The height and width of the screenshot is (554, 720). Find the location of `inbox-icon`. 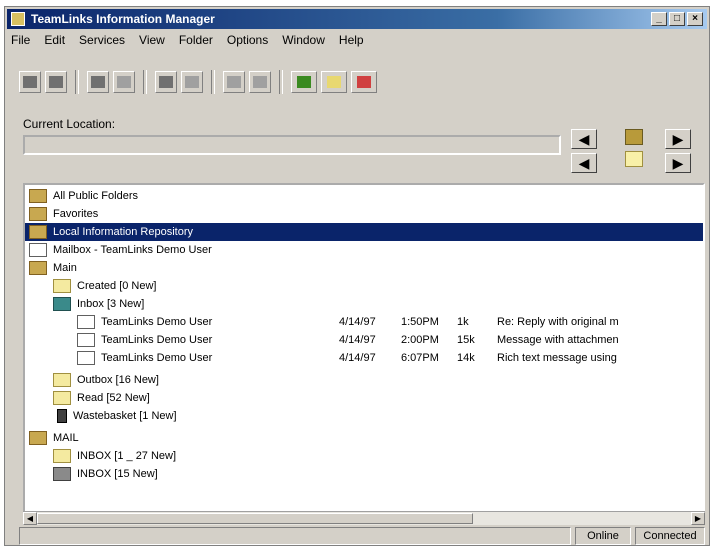

inbox-icon is located at coordinates (62, 304).